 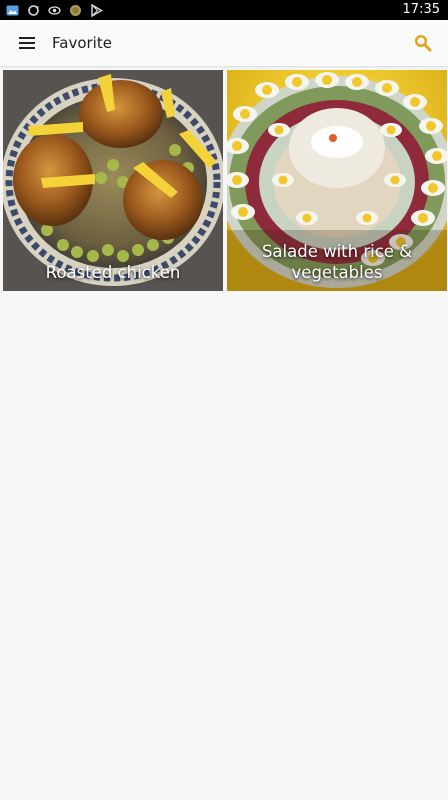 What do you see at coordinates (113, 272) in the screenshot?
I see `favorite-card-title: Roasted chicken` at bounding box center [113, 272].